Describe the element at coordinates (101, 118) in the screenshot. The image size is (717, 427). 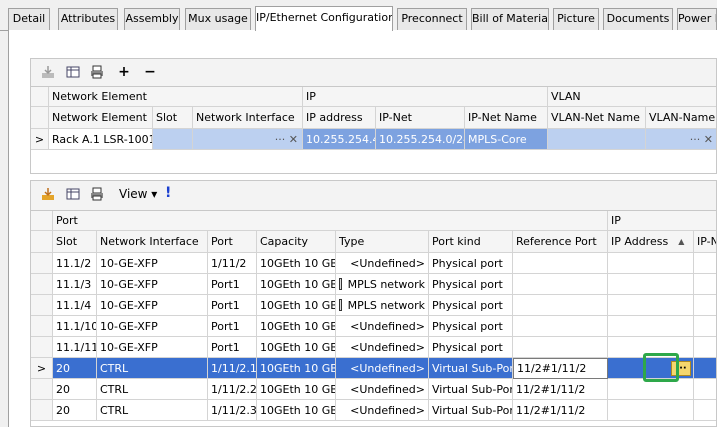
I see `col-network-element: Network Element` at that location.